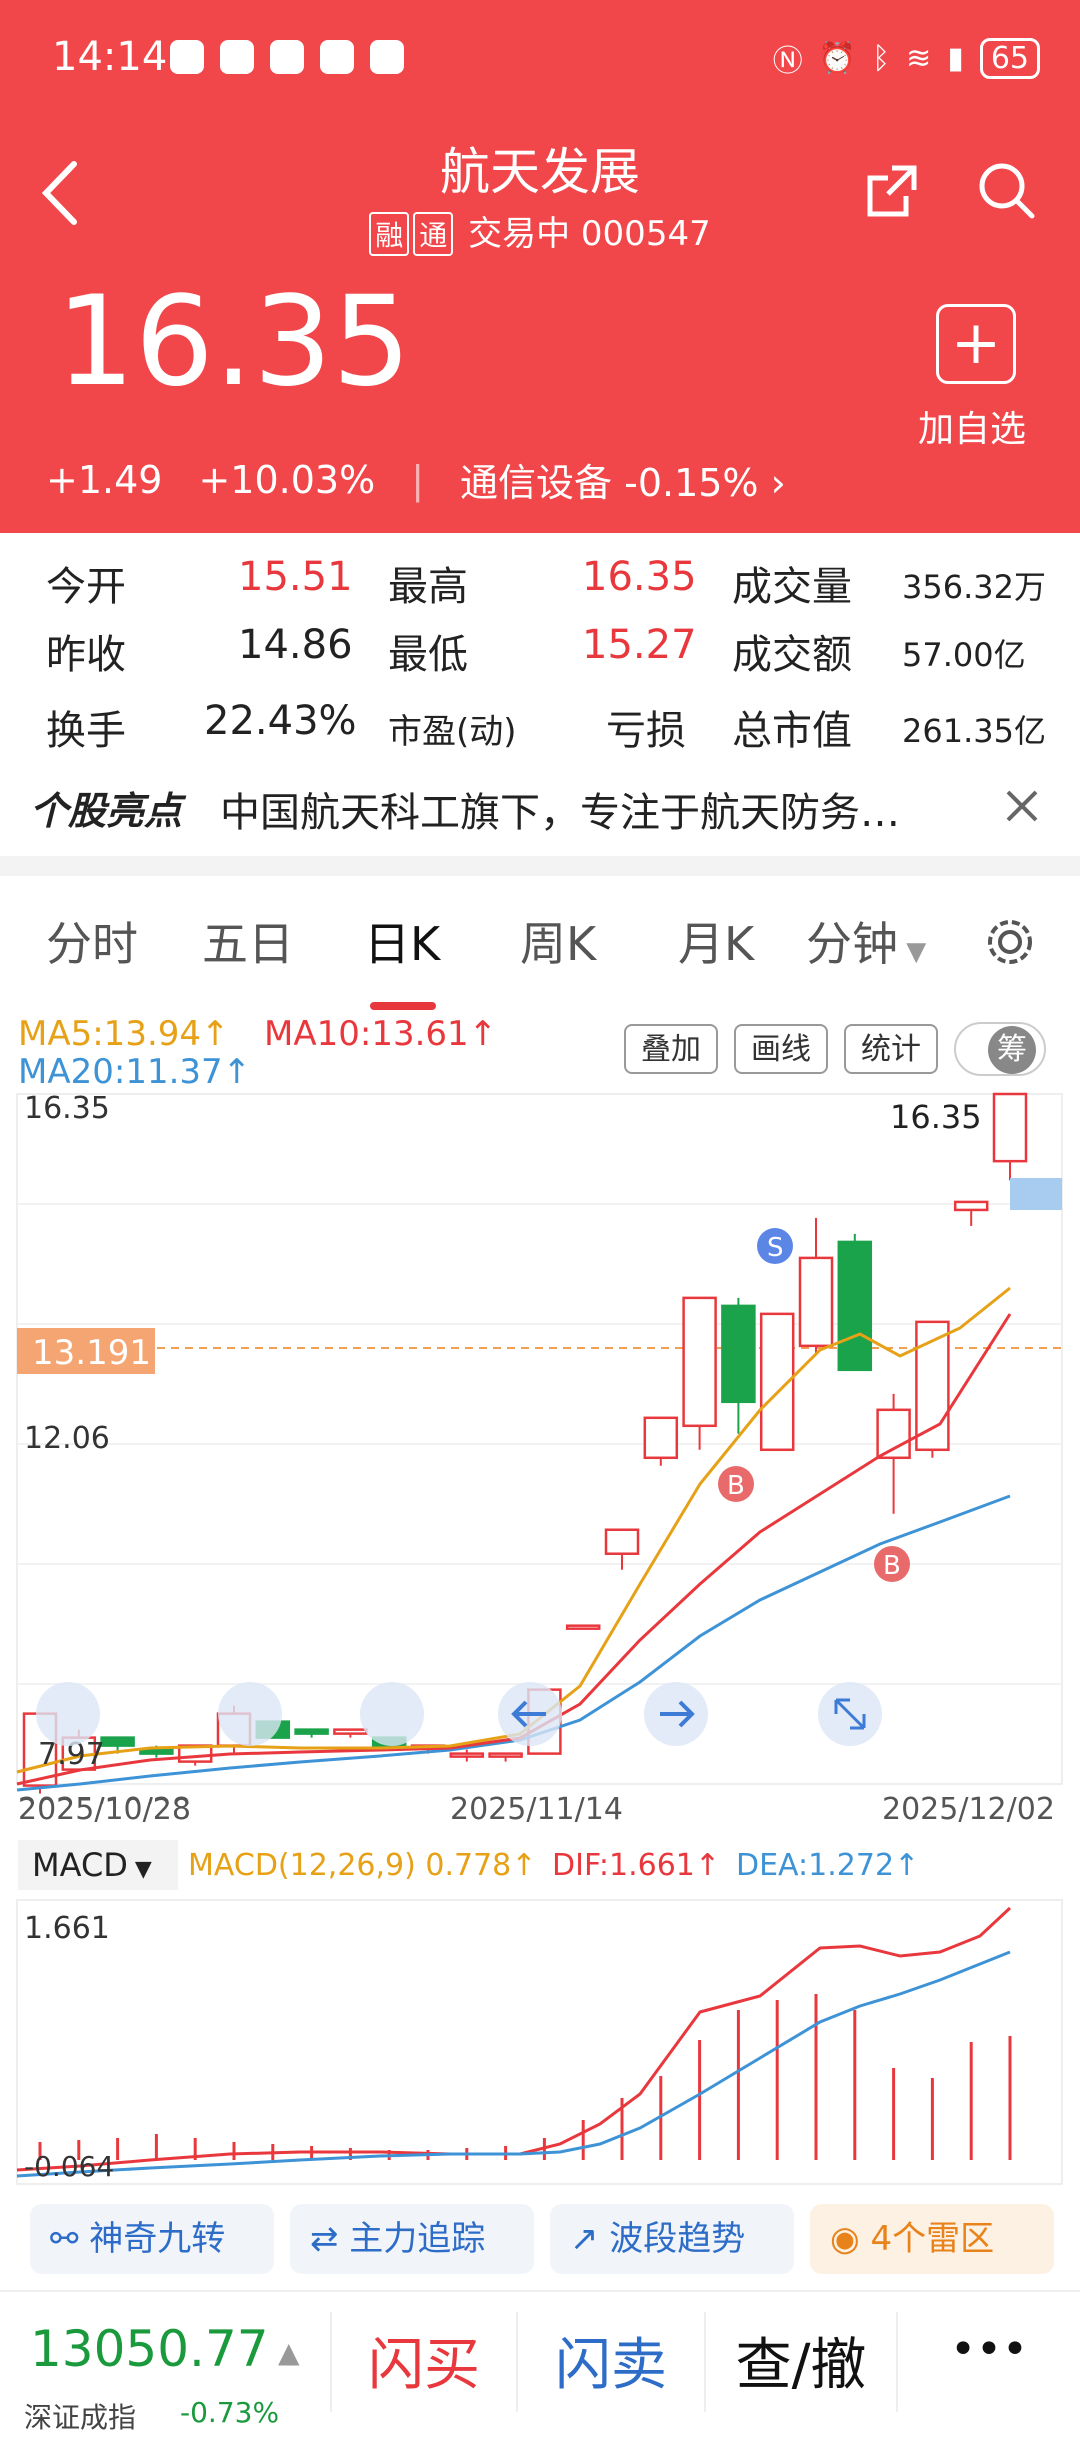 This screenshot has height=2440, width=1080. I want to click on tab-daily-k: 日K, so click(402, 941).